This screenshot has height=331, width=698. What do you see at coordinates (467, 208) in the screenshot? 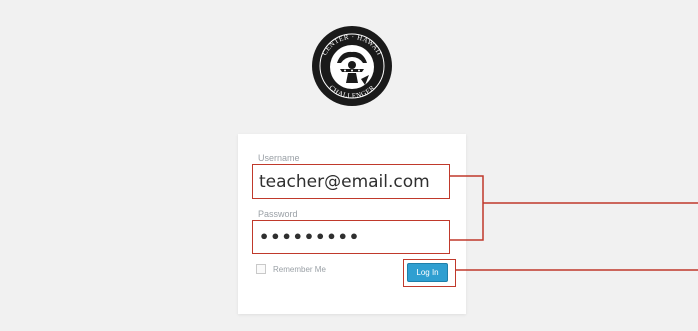
I see `callout-bracket-fields` at bounding box center [467, 208].